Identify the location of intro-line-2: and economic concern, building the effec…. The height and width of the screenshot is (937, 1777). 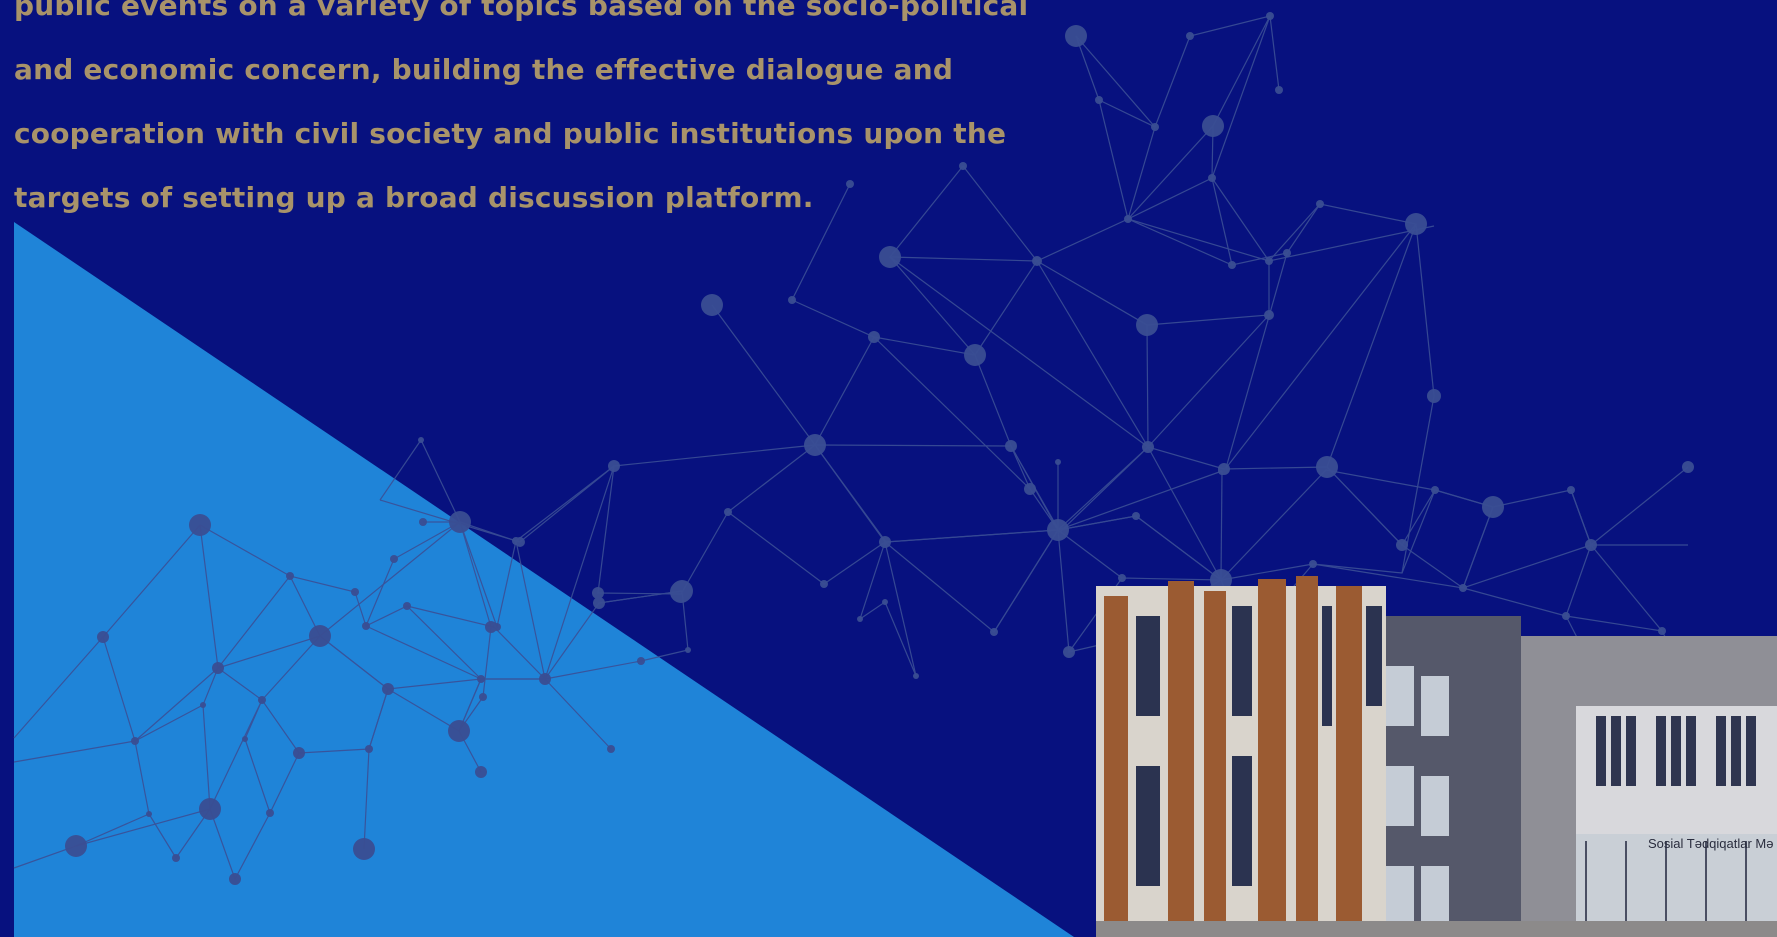
(484, 69).